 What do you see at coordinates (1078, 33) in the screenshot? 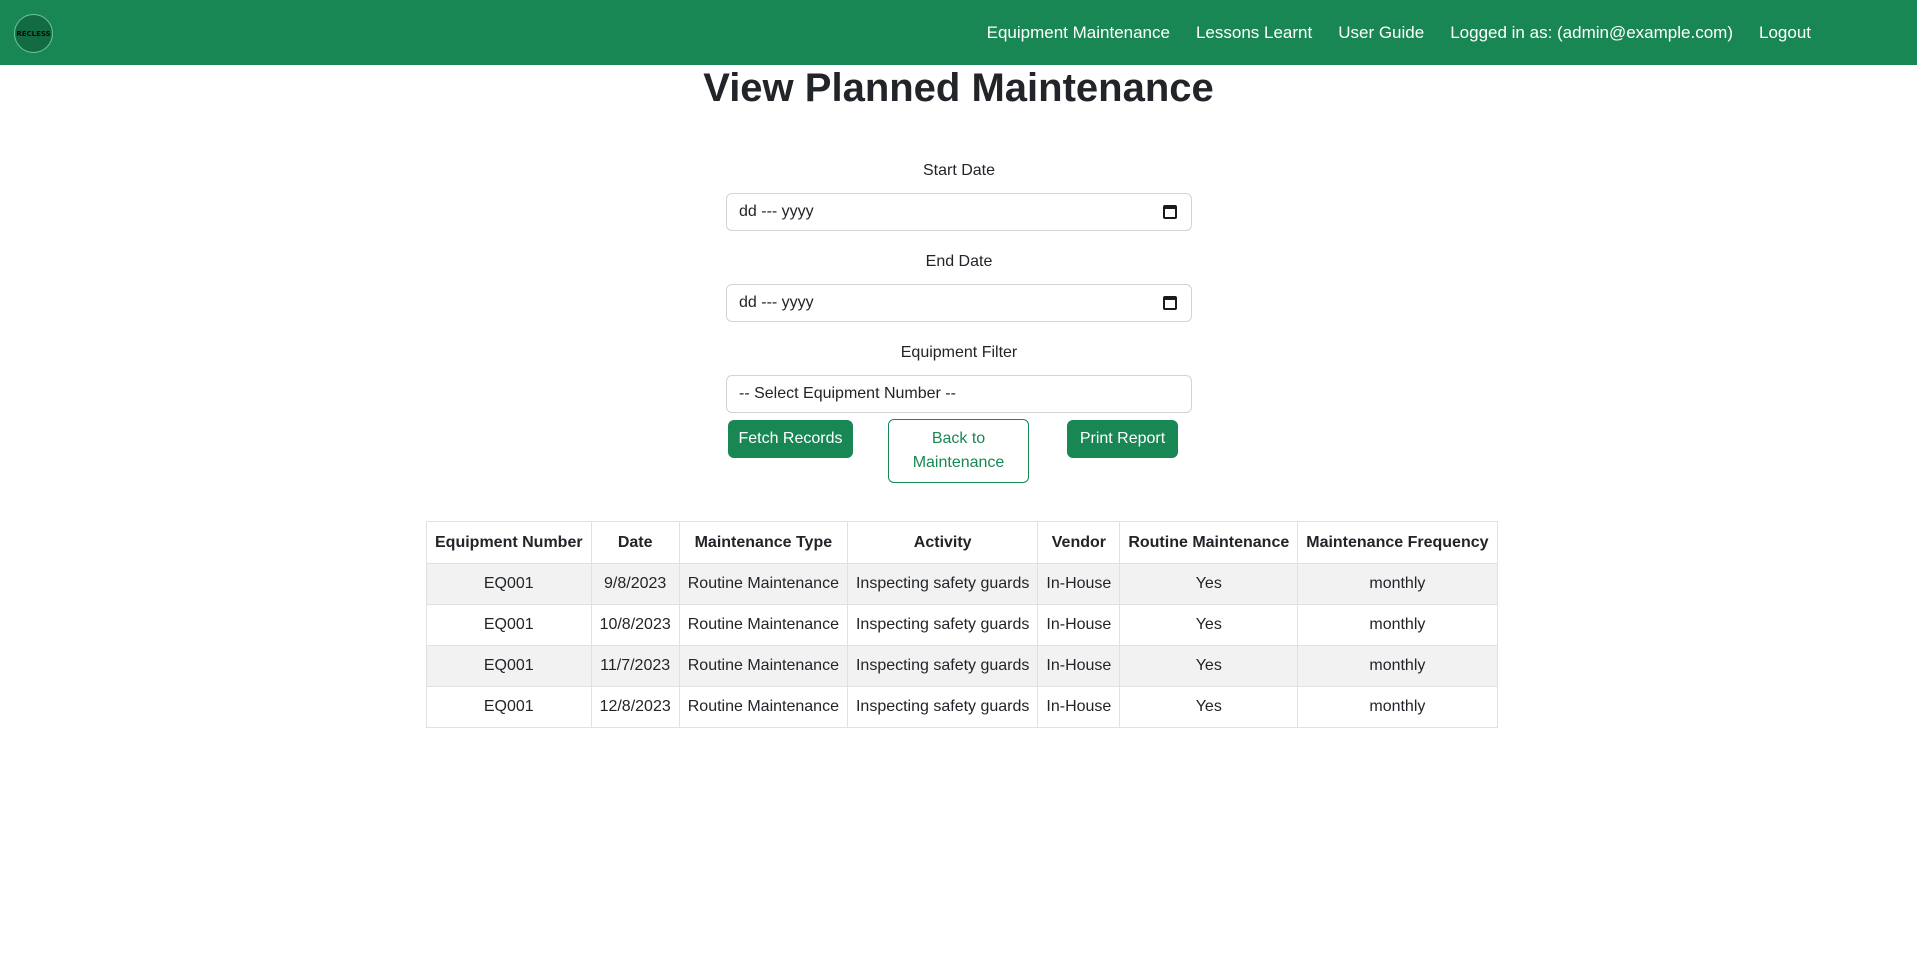
I see `nav-link-equipment-maintenance: Equipment Maintenance` at bounding box center [1078, 33].